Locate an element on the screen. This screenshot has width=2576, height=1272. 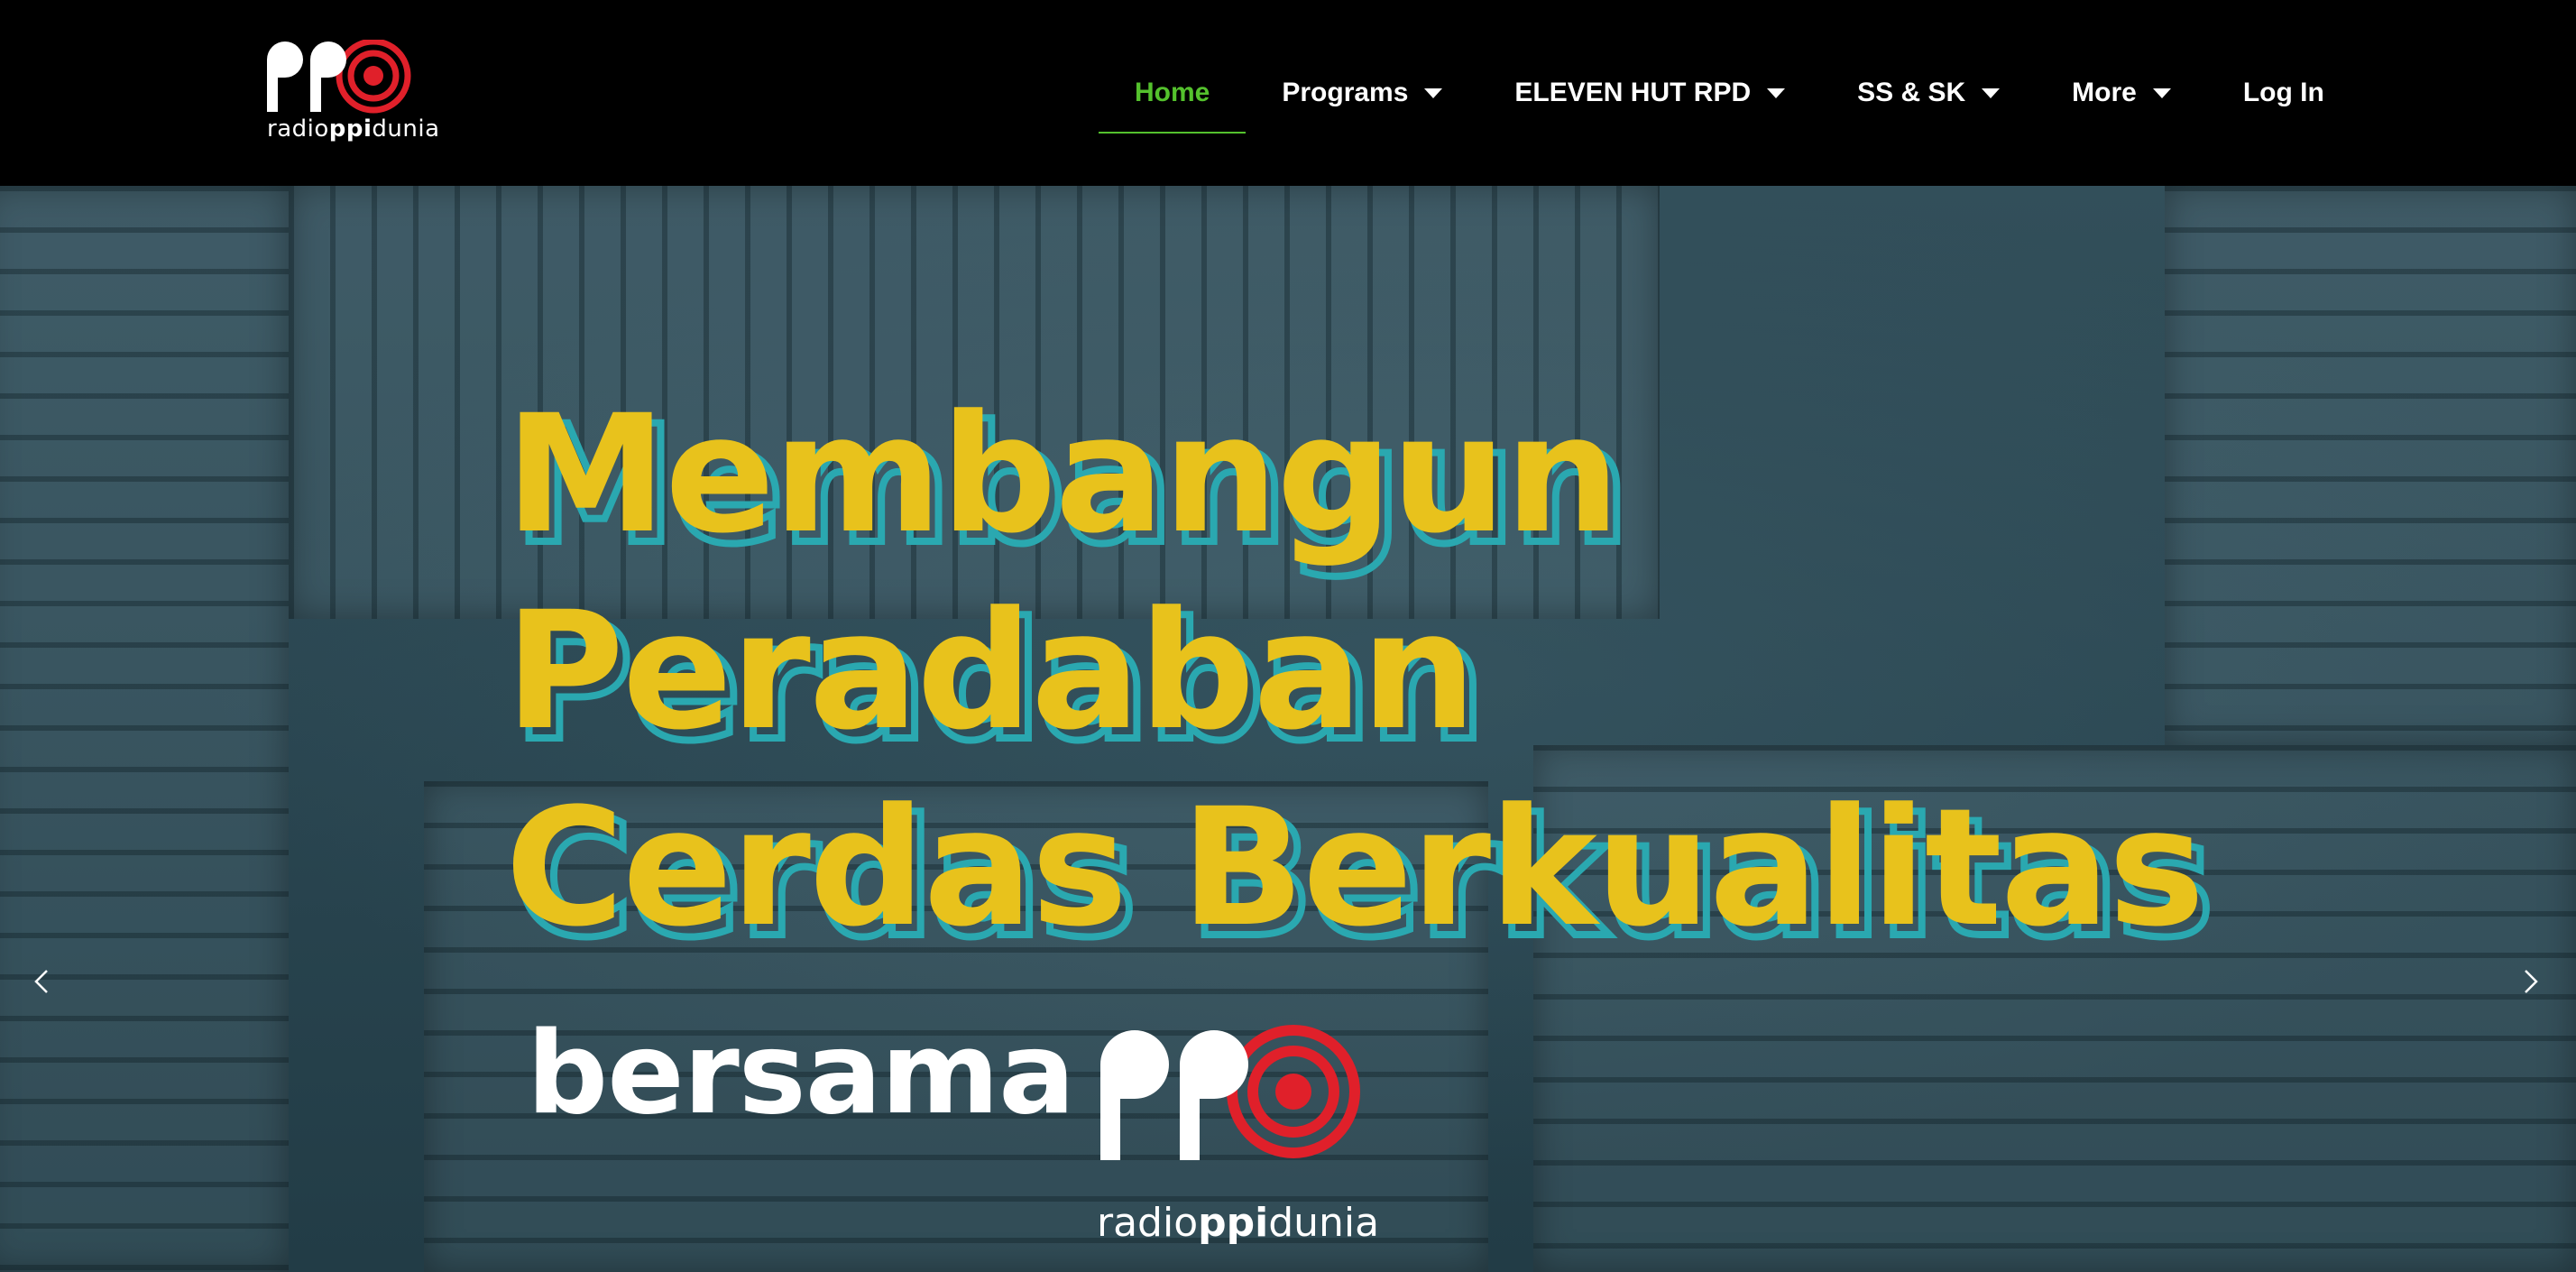
nav-ss-sk-label: SS & SK is located at coordinates (1912, 92).